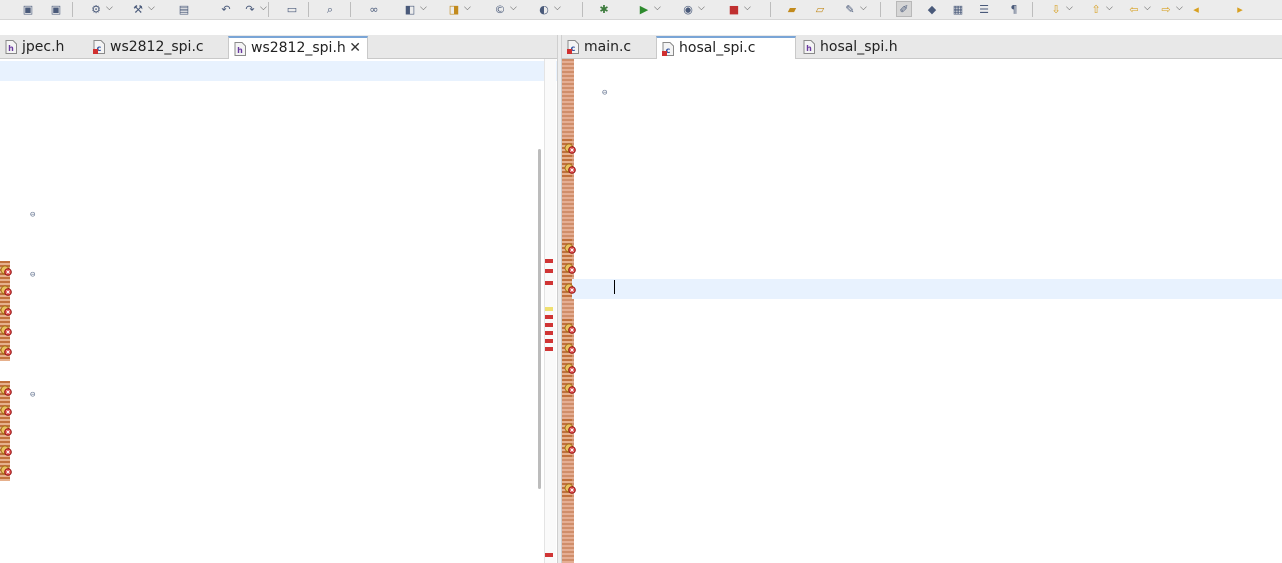 The height and width of the screenshot is (563, 1282). What do you see at coordinates (374, 9) in the screenshot?
I see `link-icon: ∞` at bounding box center [374, 9].